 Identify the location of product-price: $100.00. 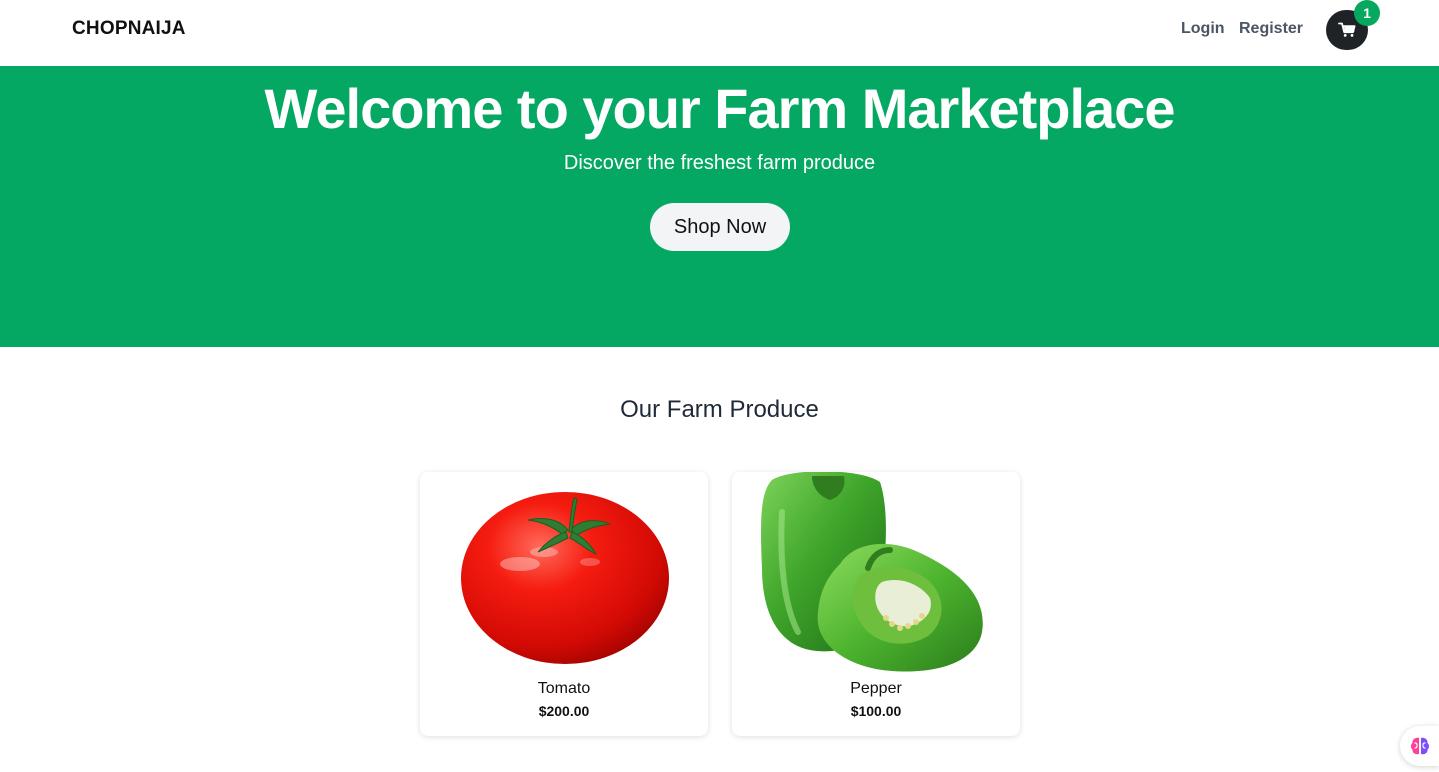
(876, 711).